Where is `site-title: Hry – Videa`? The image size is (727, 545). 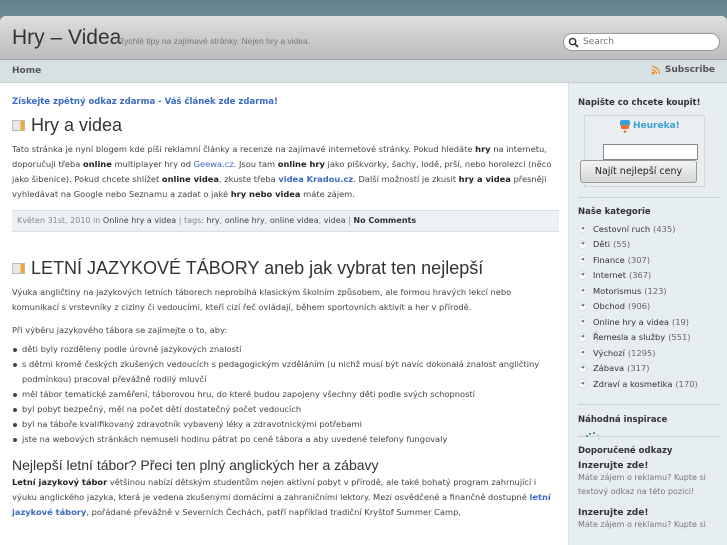
site-title: Hry – Videa is located at coordinates (66, 38).